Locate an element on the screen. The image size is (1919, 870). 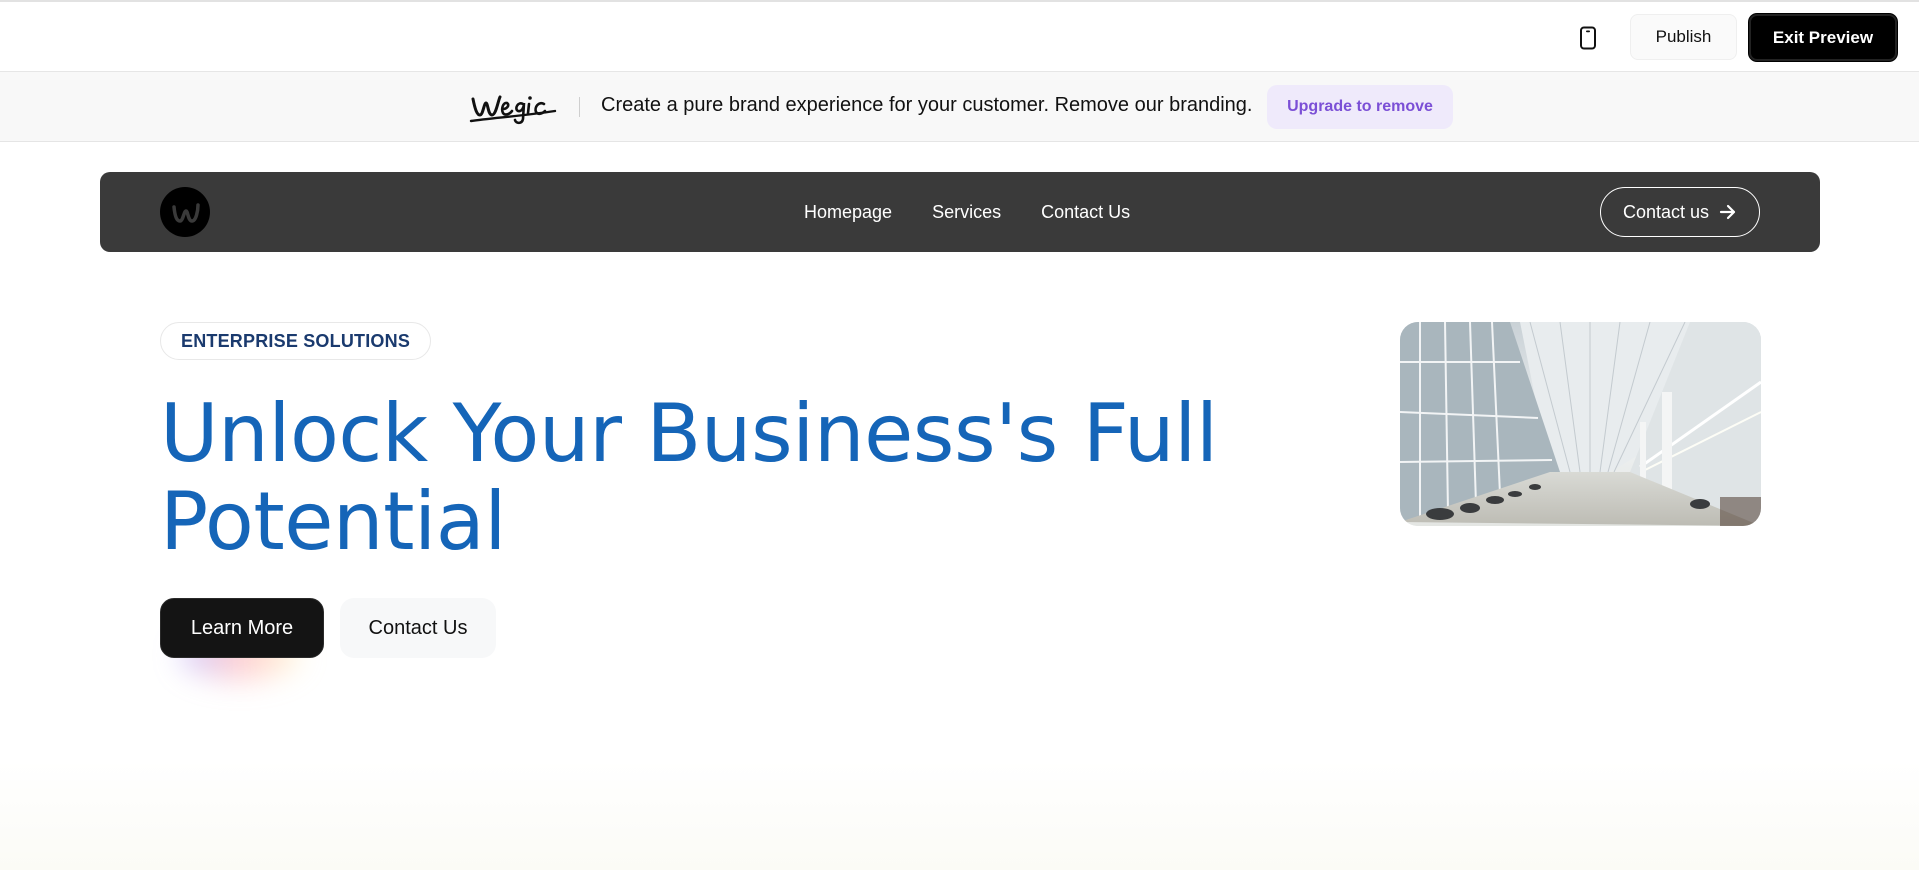
nav-links: Homepage Services Contact Us is located at coordinates (967, 212).